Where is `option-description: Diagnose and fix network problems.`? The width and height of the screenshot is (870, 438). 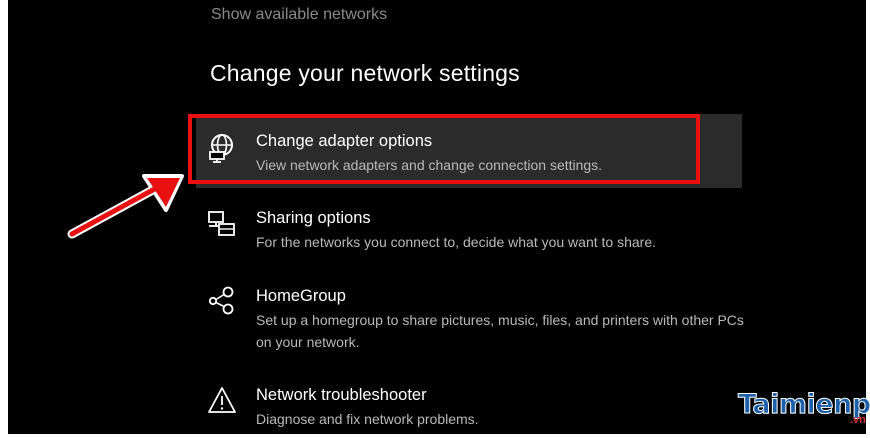 option-description: Diagnose and fix network problems. is located at coordinates (367, 419).